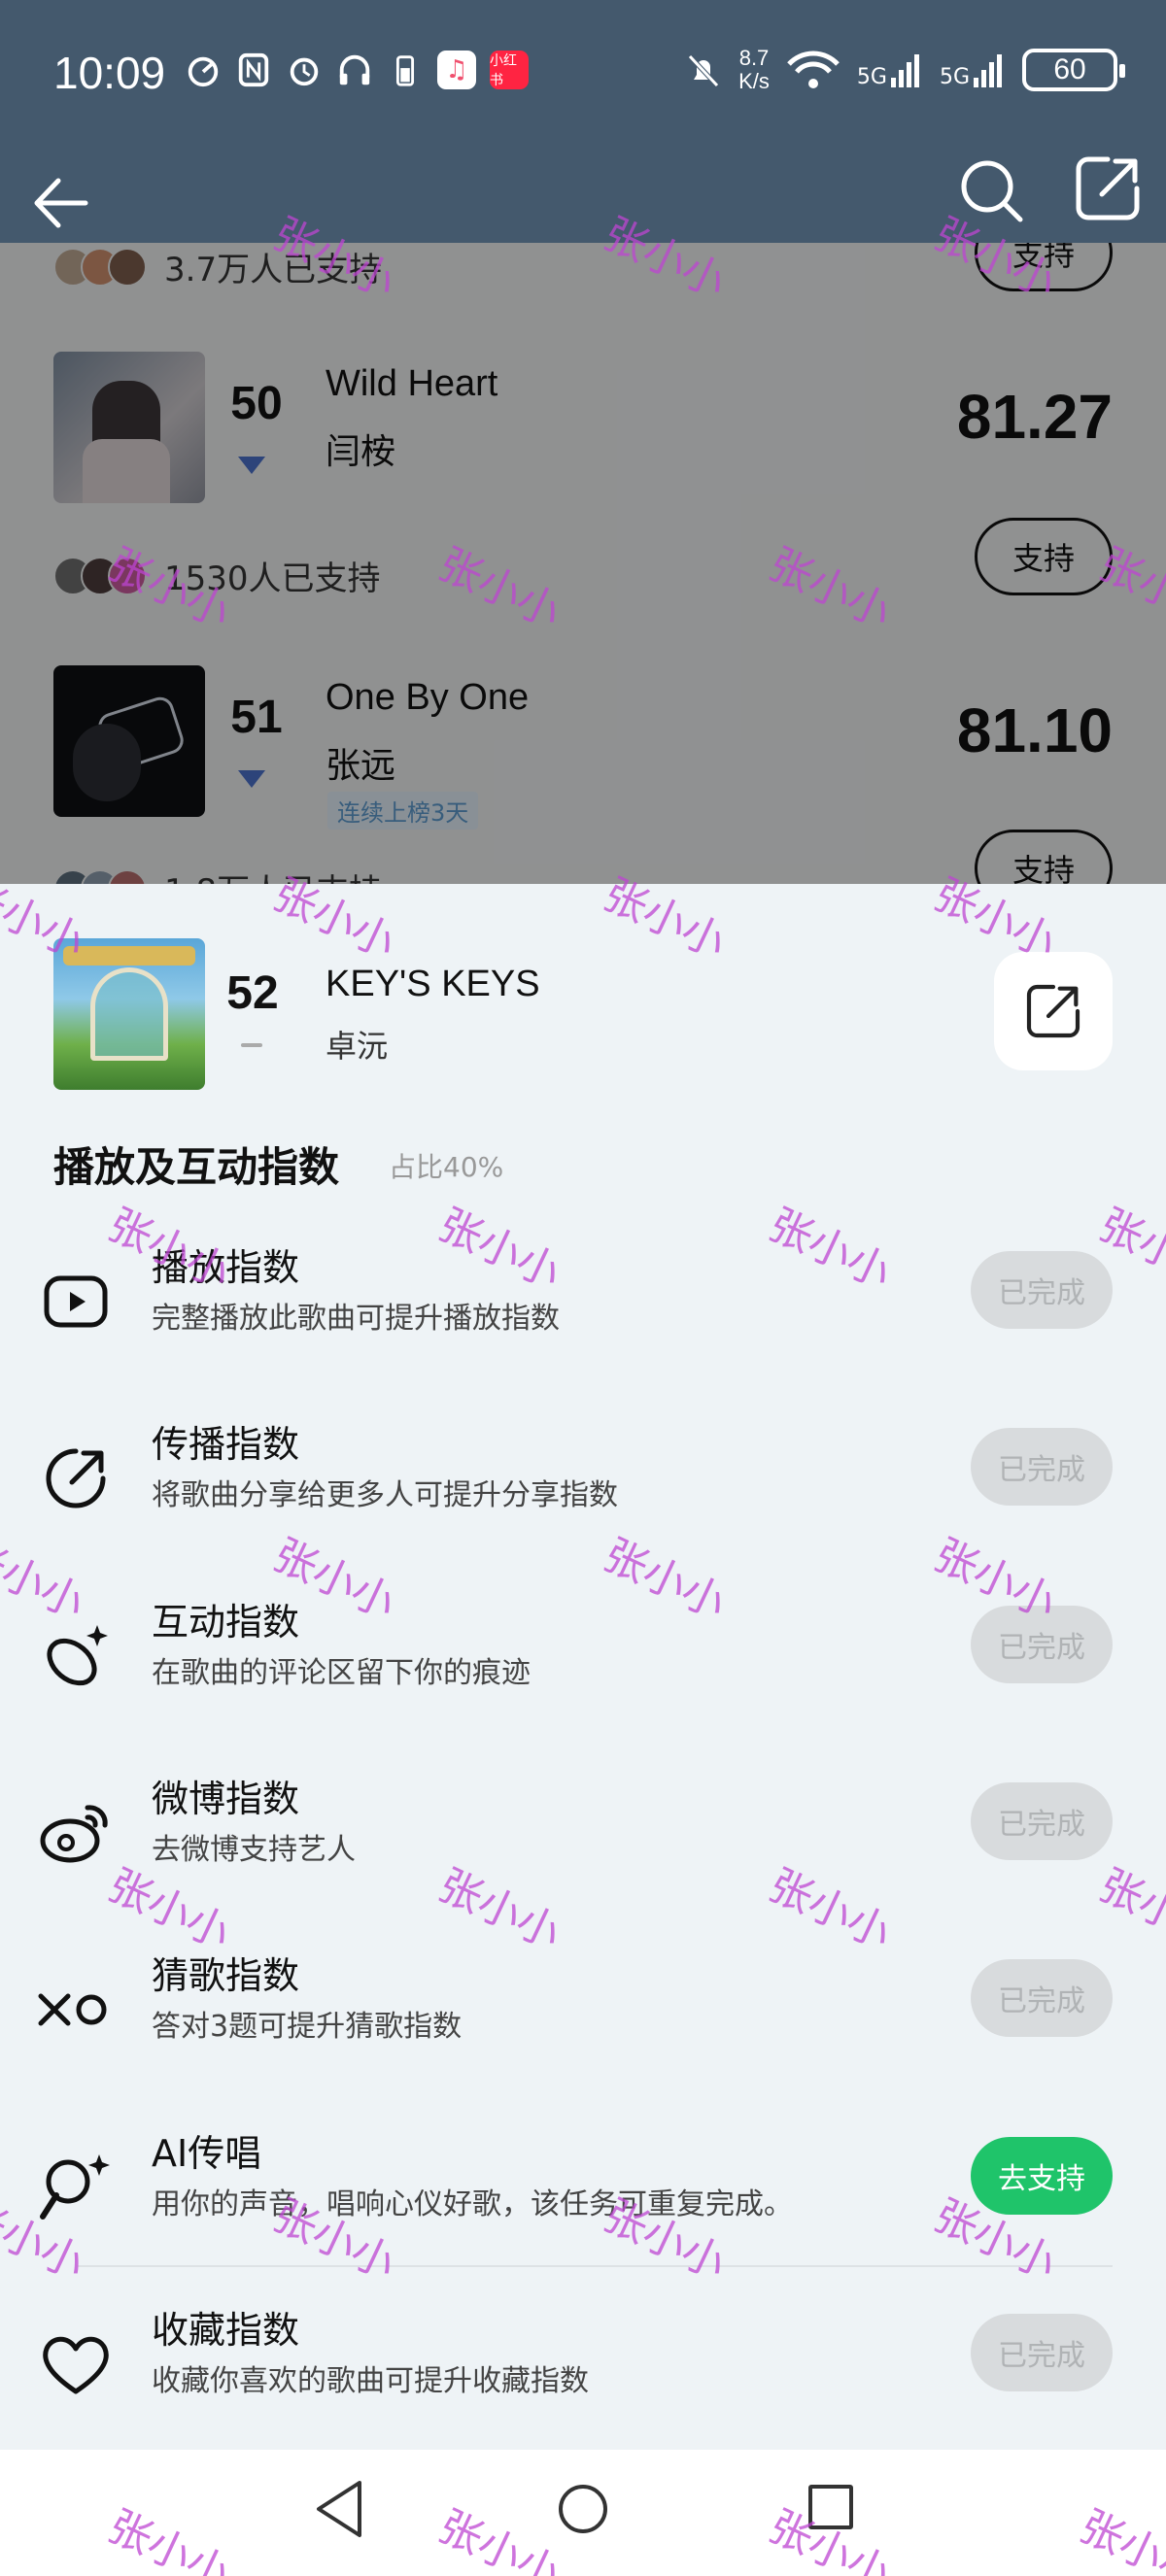 The height and width of the screenshot is (2576, 1166). What do you see at coordinates (583, 2509) in the screenshot?
I see `nav-home-icon` at bounding box center [583, 2509].